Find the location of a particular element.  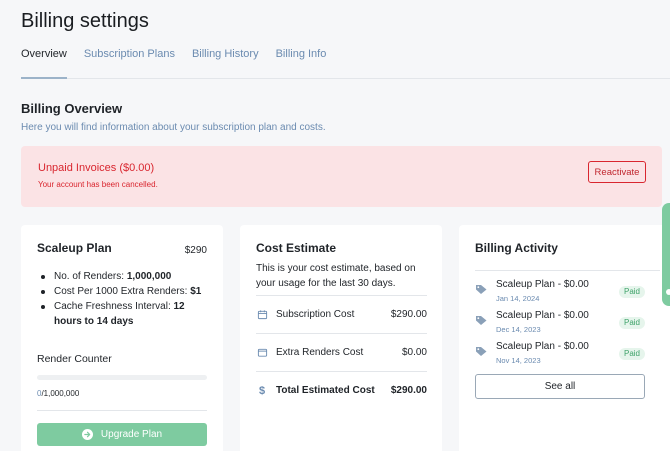

cost-row-total: $ Total Estimated Cost $290.00 is located at coordinates (341, 390).